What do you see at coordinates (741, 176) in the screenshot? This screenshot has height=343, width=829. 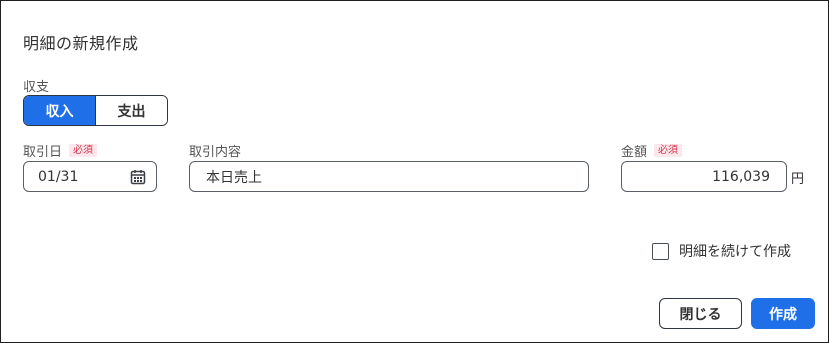 I see `amount-value: 116,039` at bounding box center [741, 176].